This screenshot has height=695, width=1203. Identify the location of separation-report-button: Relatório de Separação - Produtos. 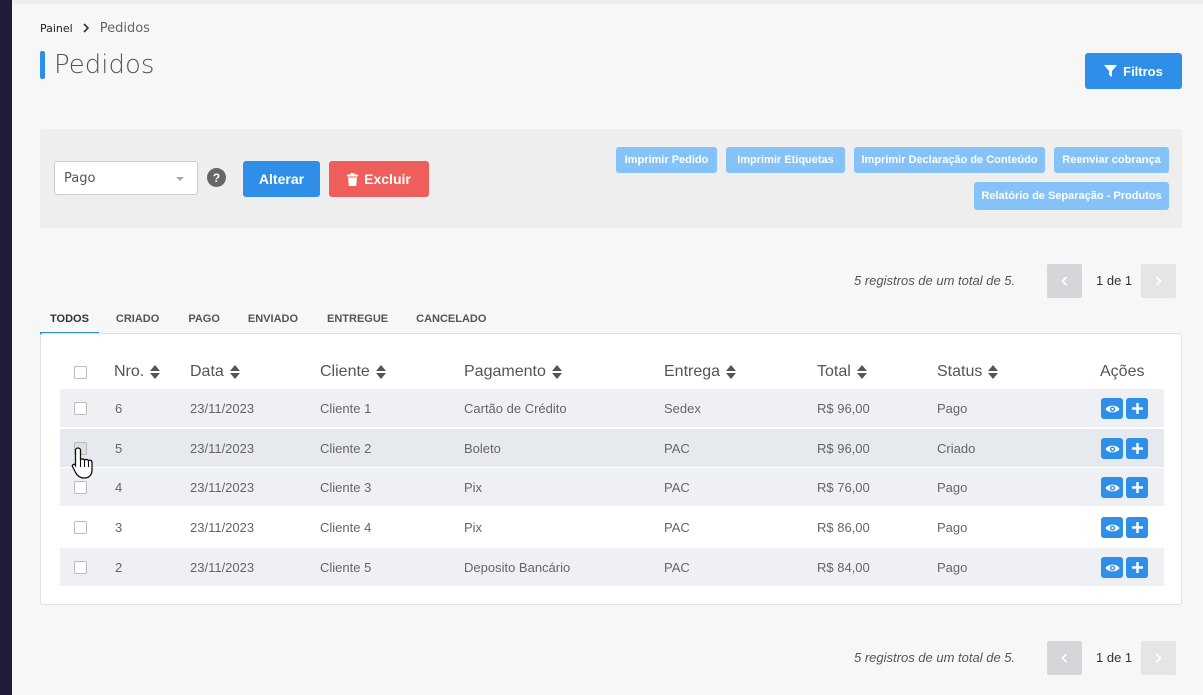
(1071, 196).